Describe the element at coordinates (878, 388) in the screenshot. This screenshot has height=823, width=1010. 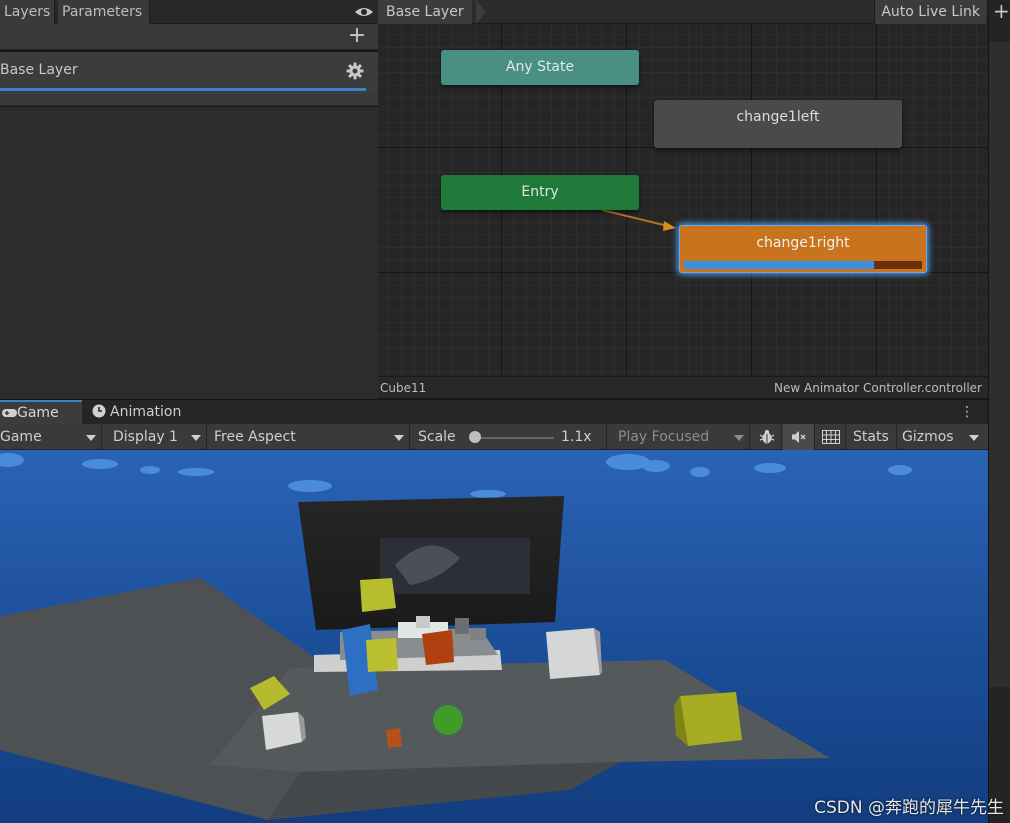
I see `controller-file-name: New Animator Controller.controller` at that location.